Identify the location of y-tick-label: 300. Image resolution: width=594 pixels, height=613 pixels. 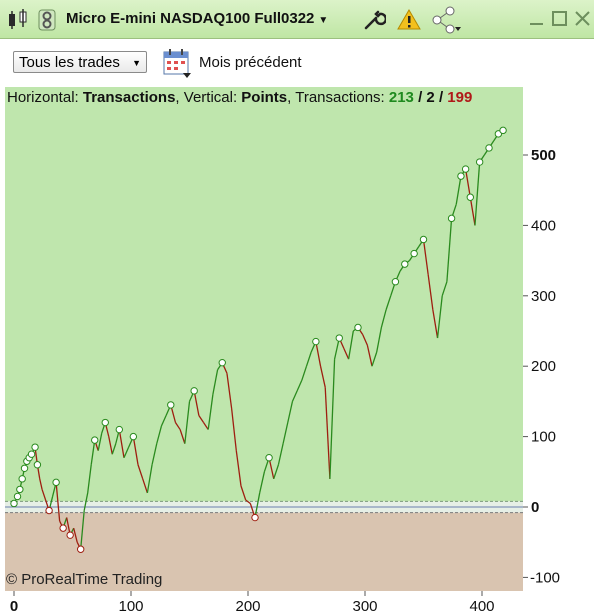
(543, 296).